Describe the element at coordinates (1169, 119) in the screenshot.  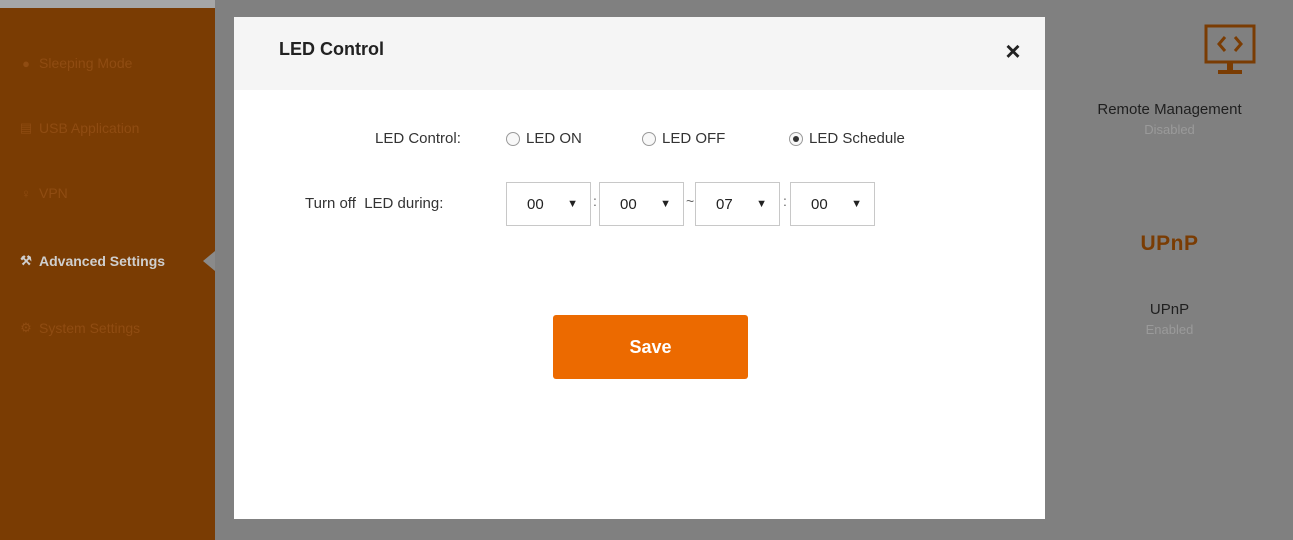
I see `remote-management-card: Remote Management Disabled` at that location.